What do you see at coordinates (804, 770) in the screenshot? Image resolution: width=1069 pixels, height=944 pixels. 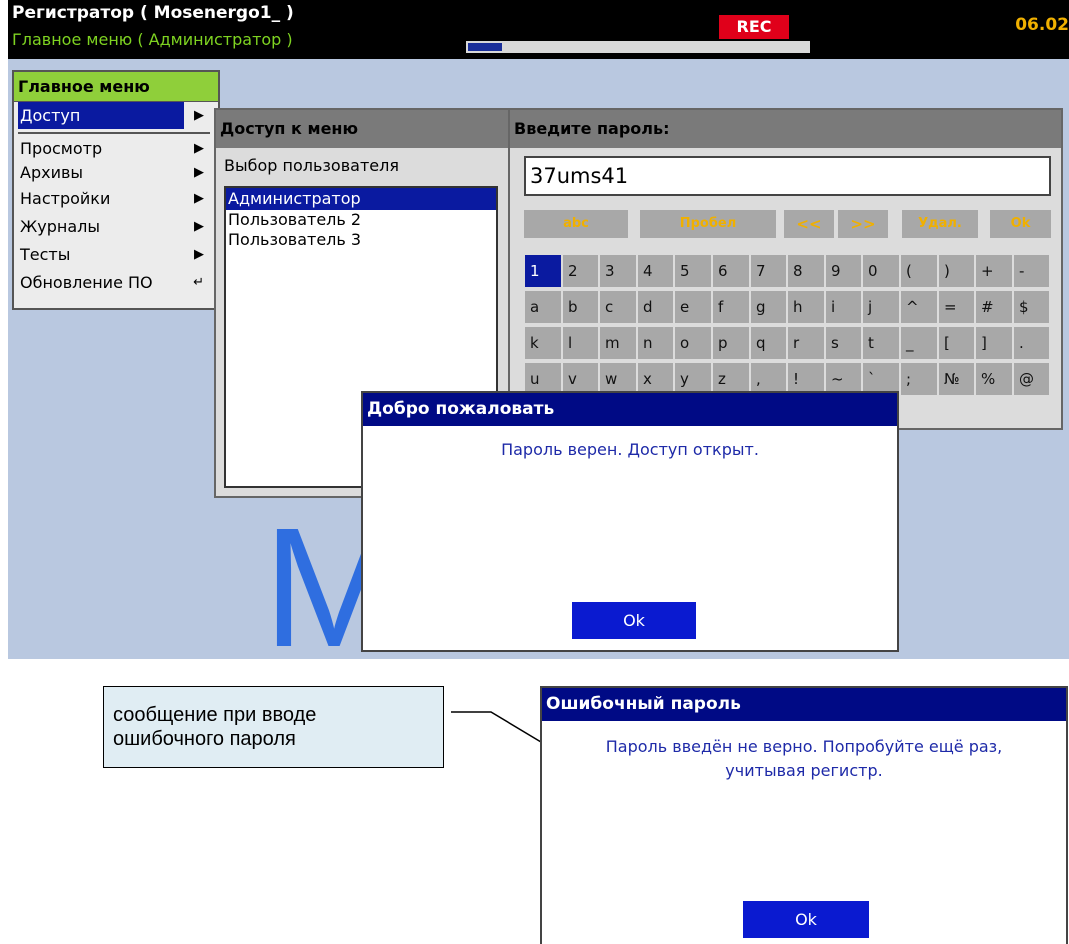 I see `error-dialog-message-line: учитывая регистр.` at bounding box center [804, 770].